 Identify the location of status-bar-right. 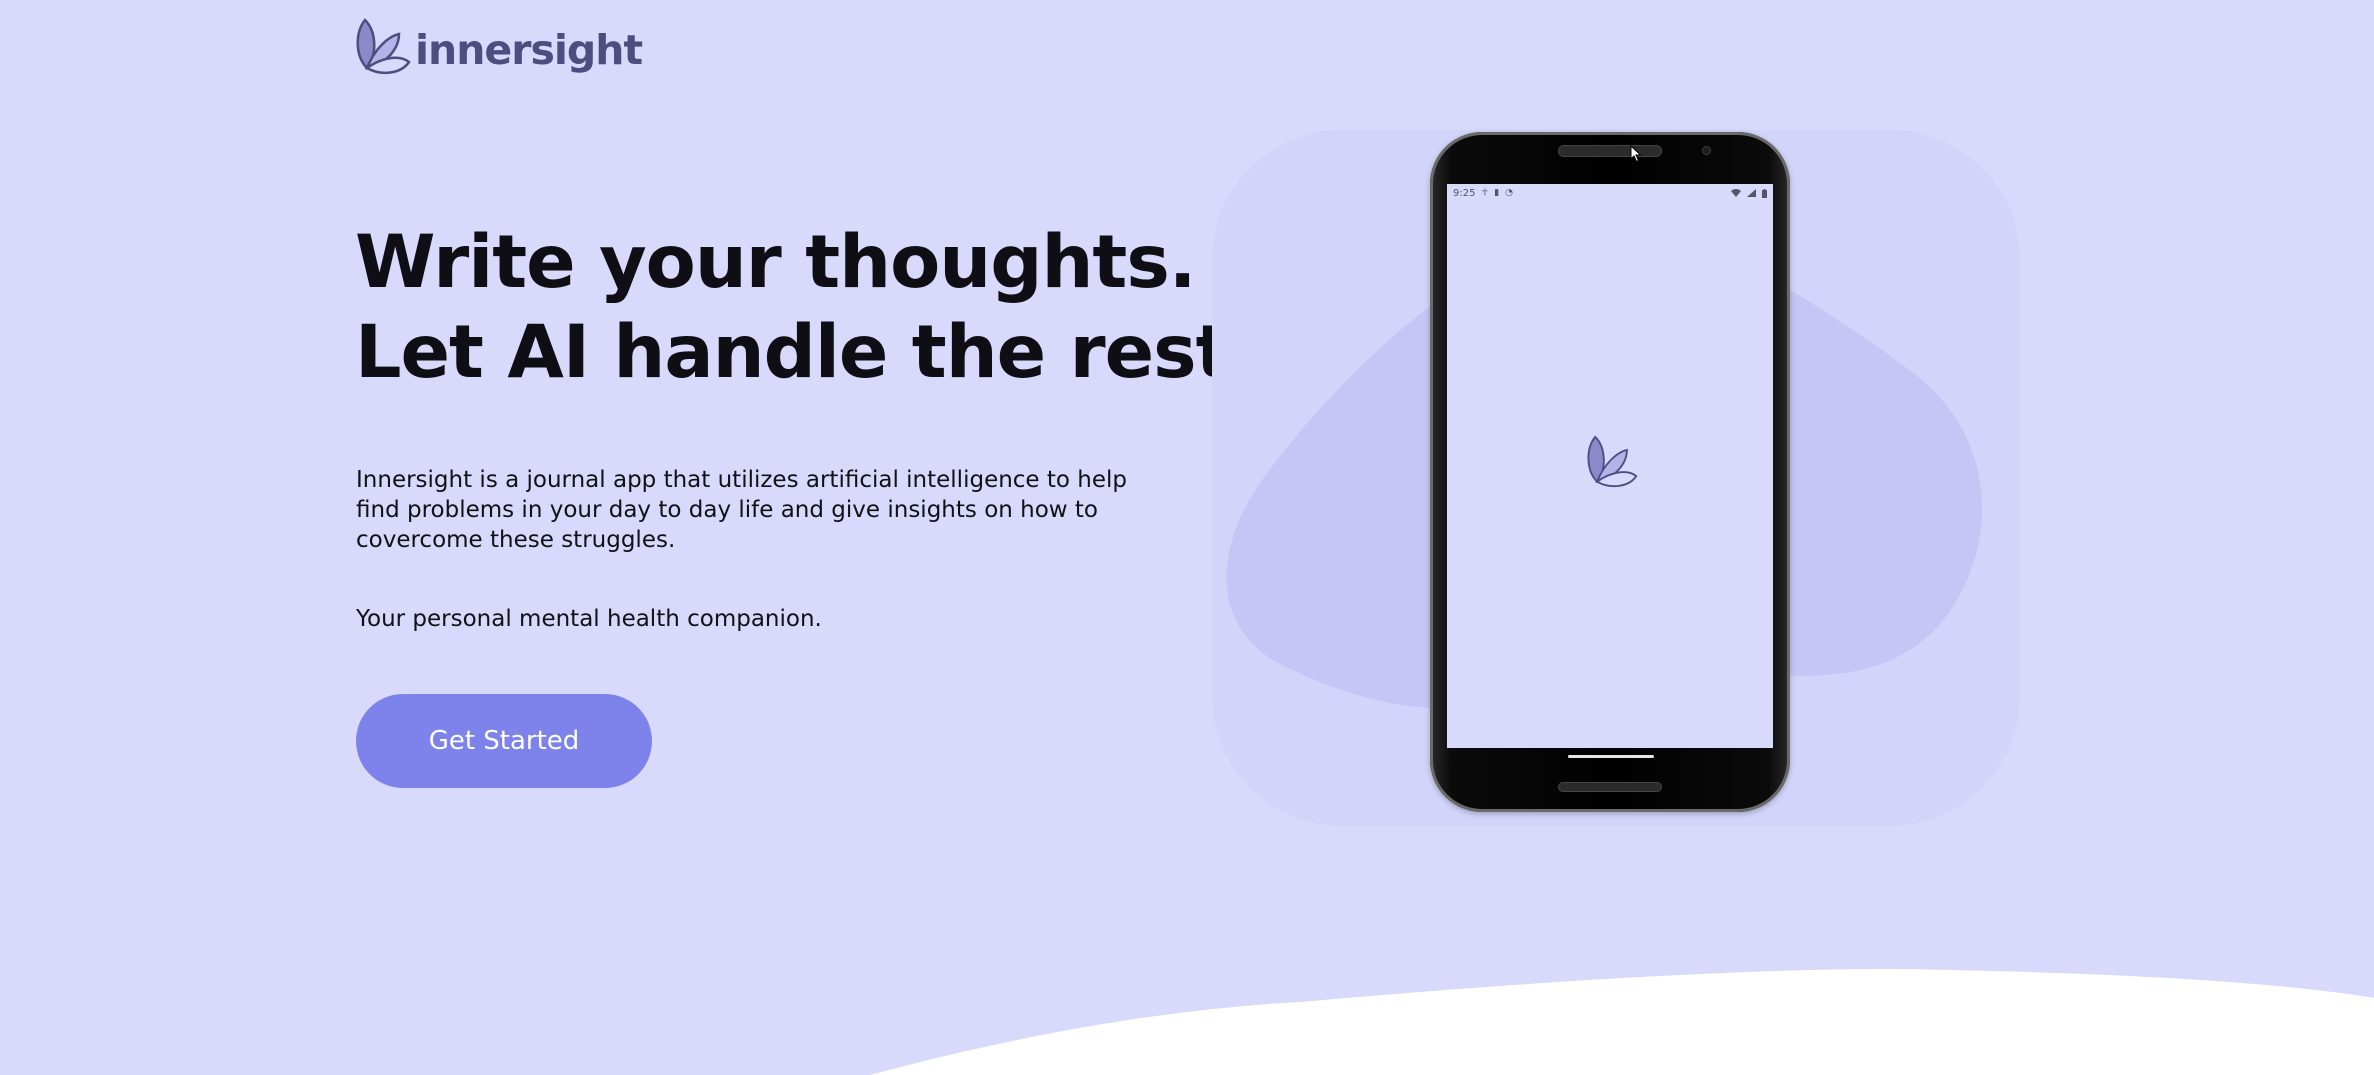
(1749, 193).